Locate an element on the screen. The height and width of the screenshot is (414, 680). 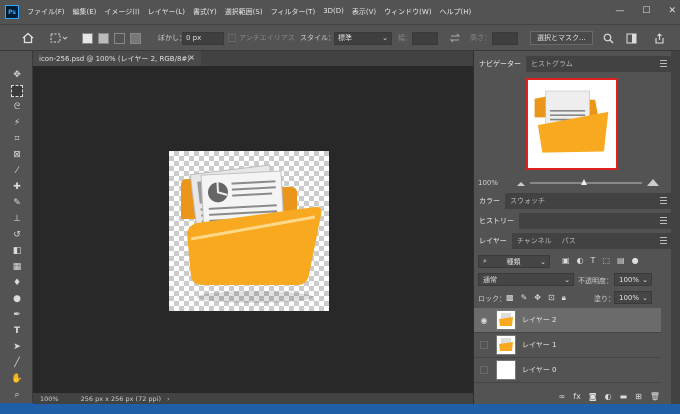
layer-row-0: レイヤー 0 is located at coordinates (567, 370).